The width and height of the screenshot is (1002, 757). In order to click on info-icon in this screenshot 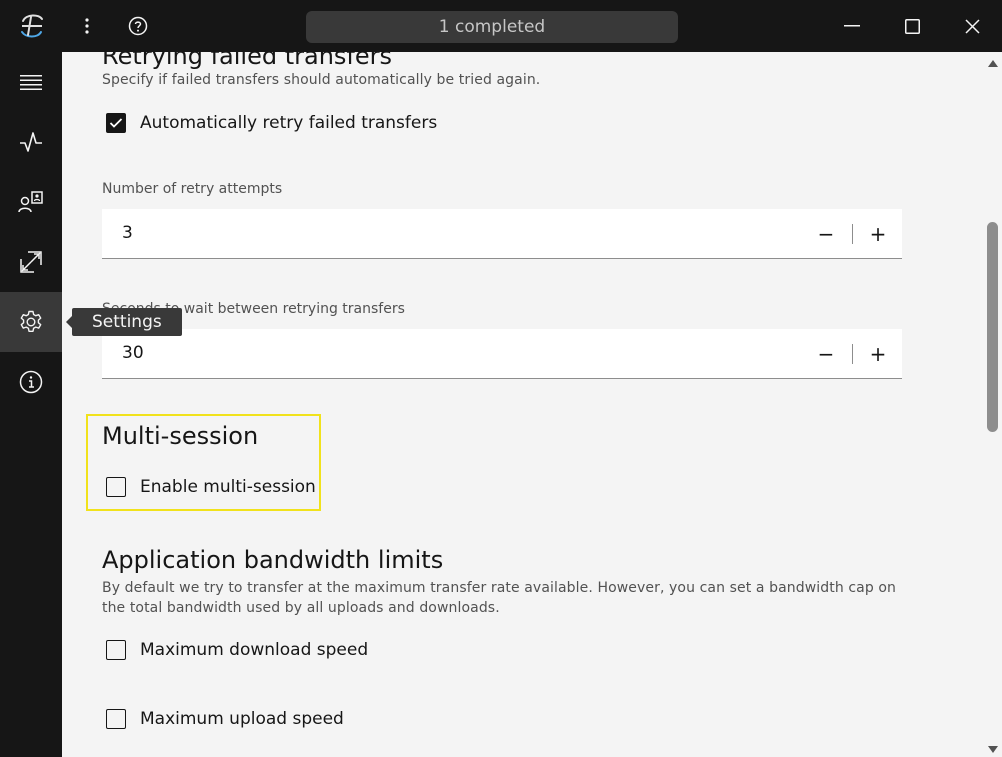, I will do `click(31, 382)`.